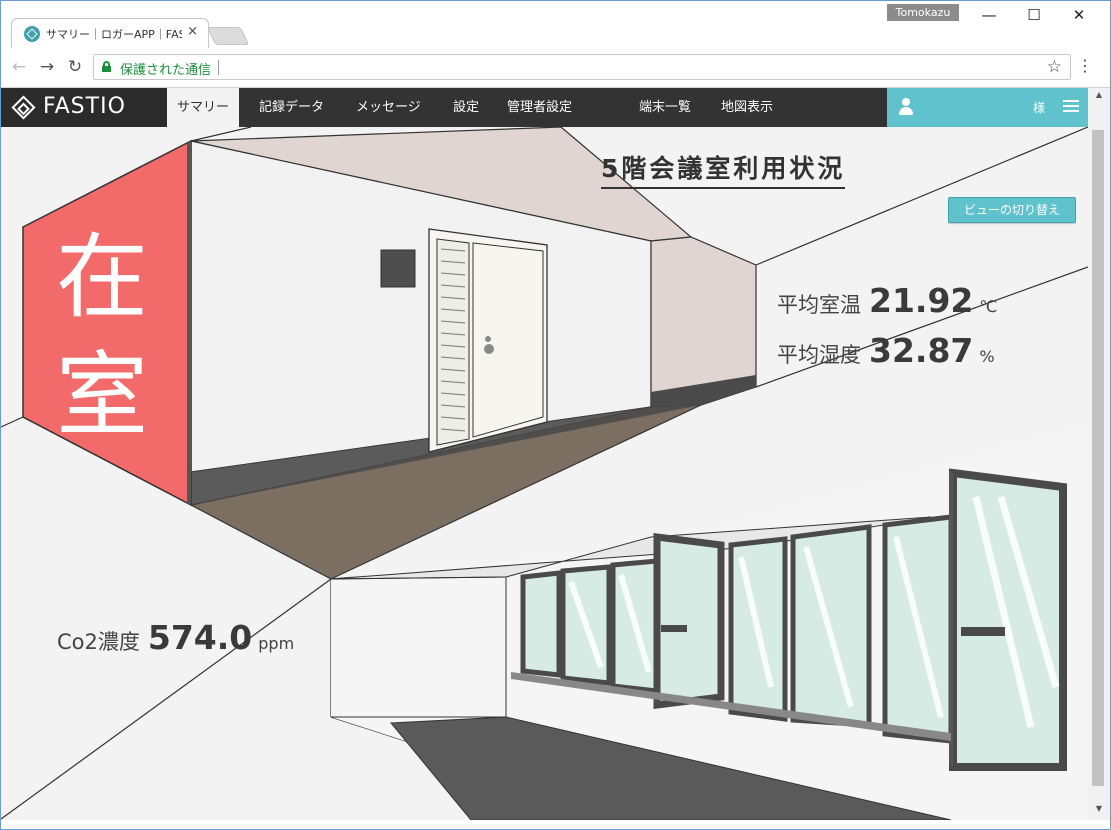 The image size is (1111, 830). What do you see at coordinates (921, 350) in the screenshot?
I see `avg-humidity-value: 32.87` at bounding box center [921, 350].